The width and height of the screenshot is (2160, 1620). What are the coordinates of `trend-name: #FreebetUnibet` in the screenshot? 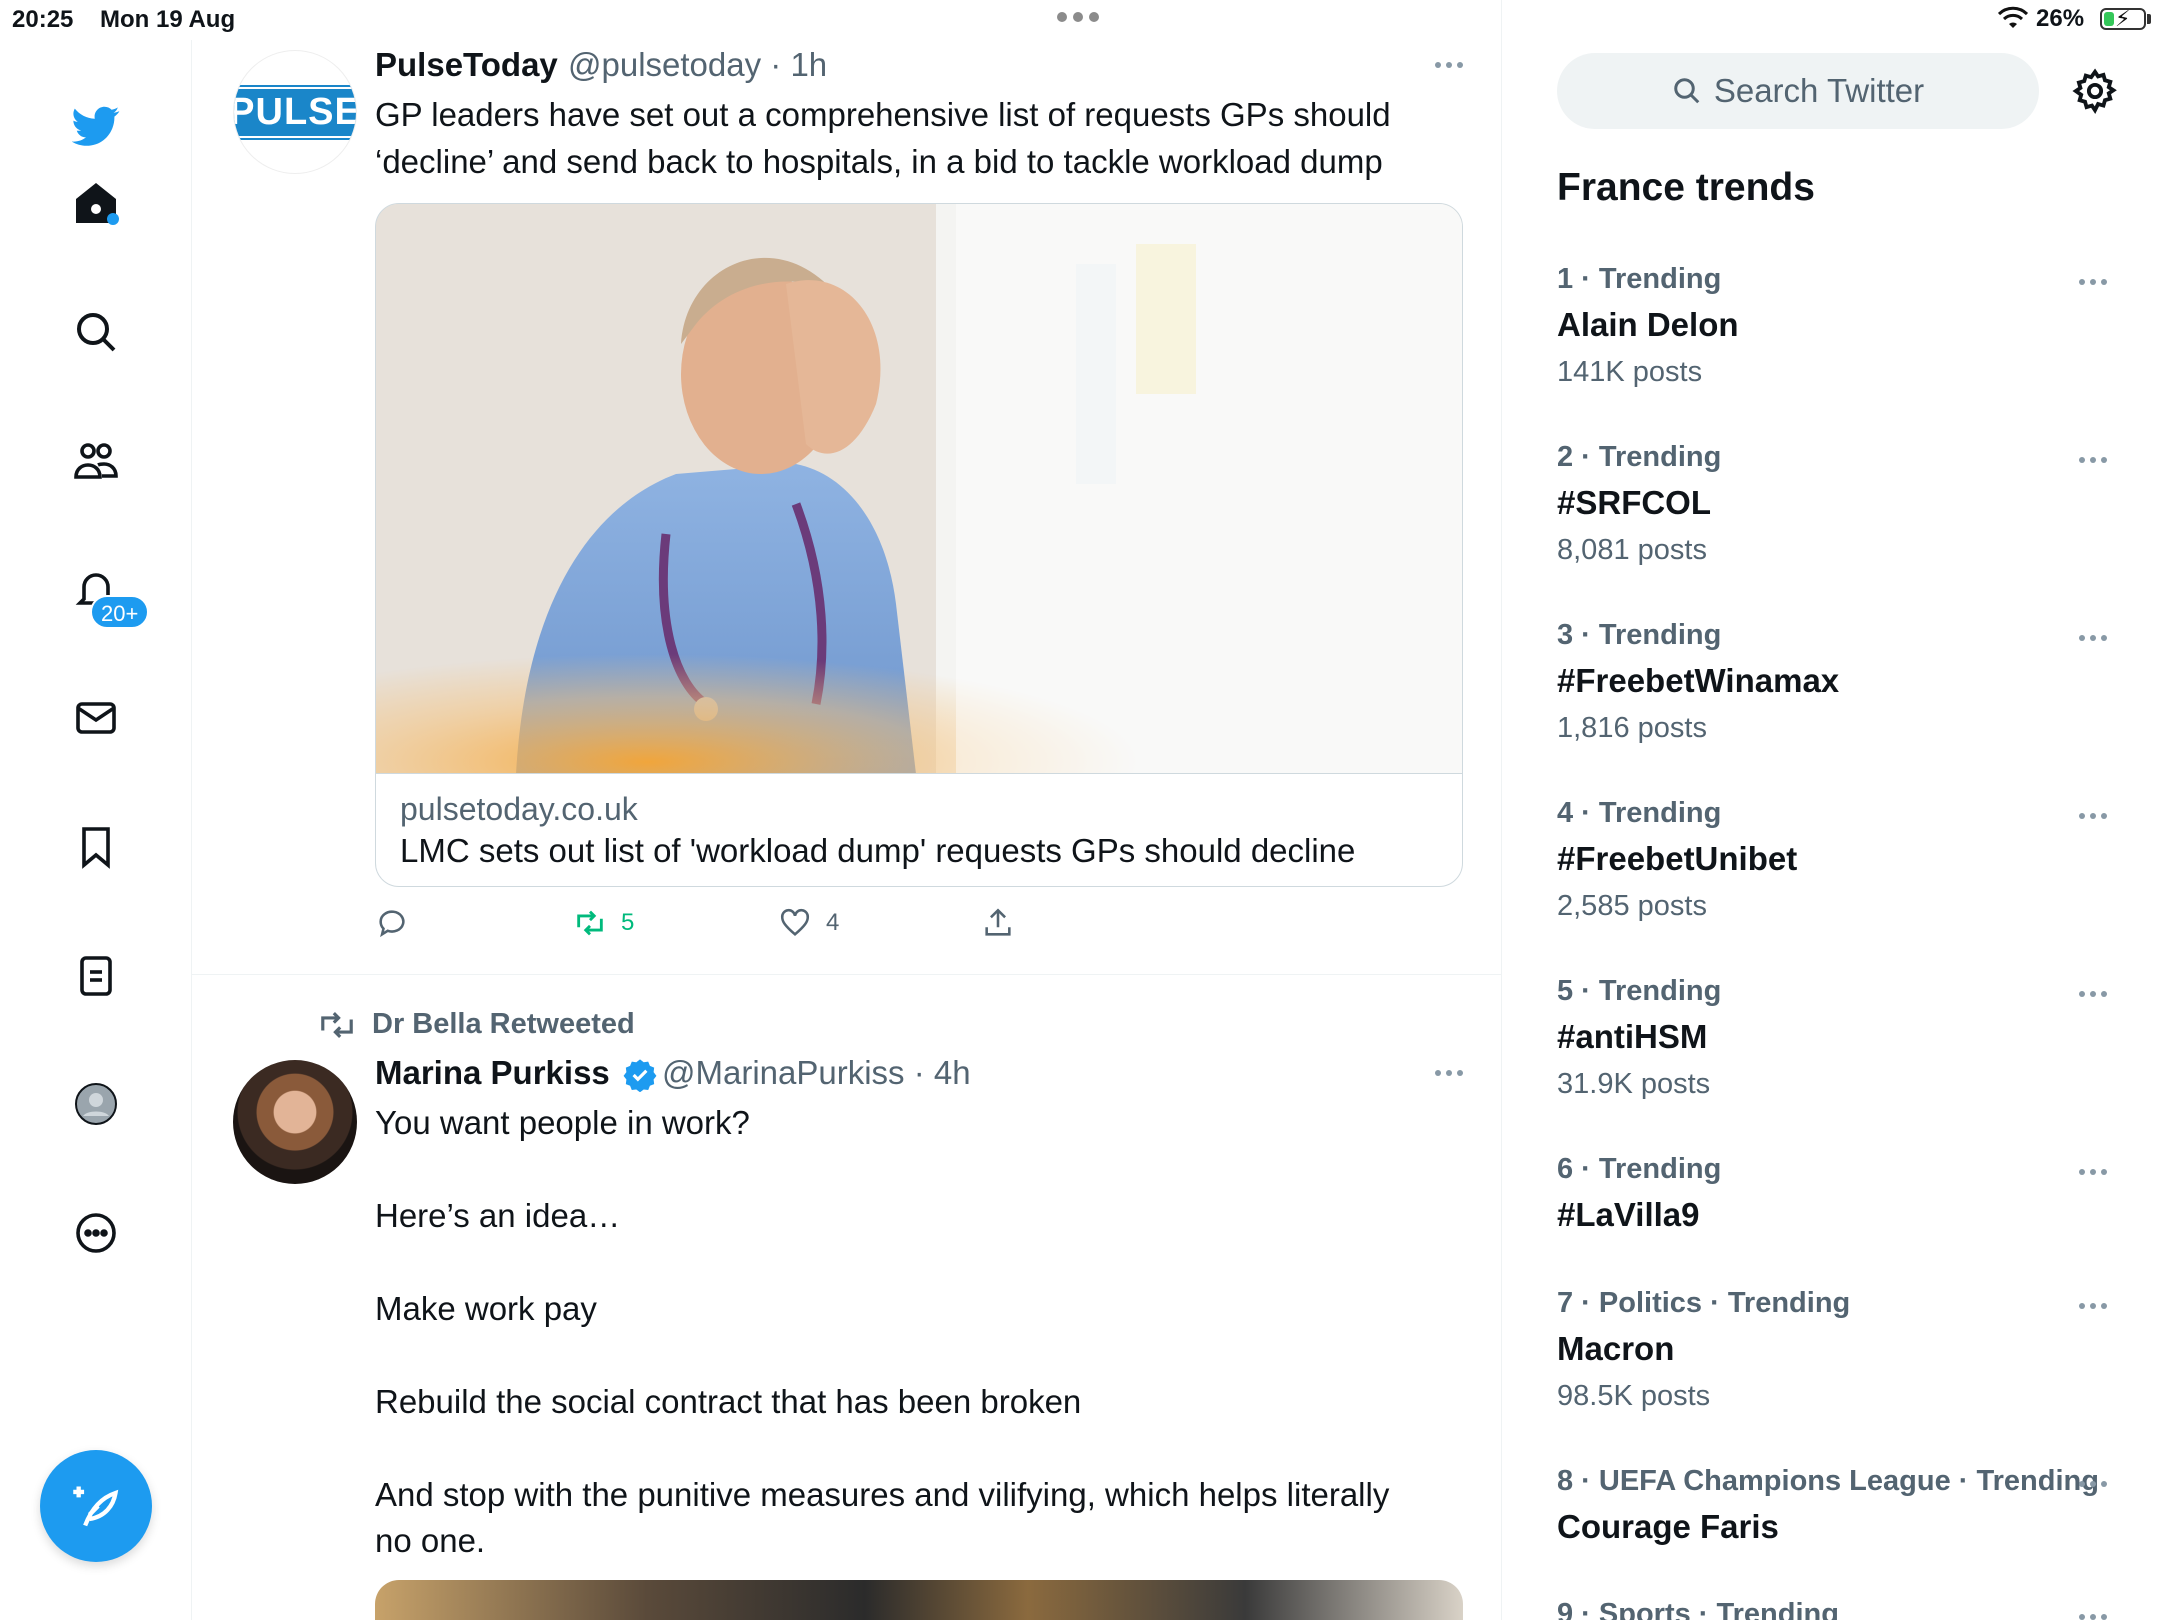 It's located at (1677, 858).